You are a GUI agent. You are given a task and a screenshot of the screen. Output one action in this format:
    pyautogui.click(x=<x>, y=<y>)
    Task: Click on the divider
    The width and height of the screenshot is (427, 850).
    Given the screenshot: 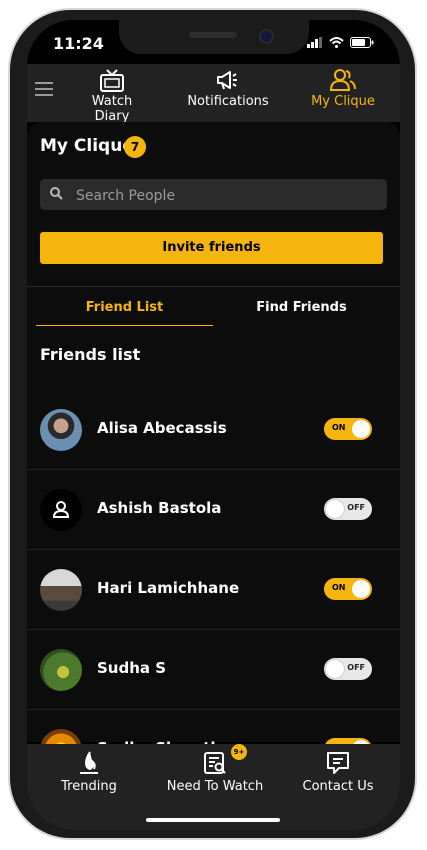 What is the action you would take?
    pyautogui.click(x=213, y=286)
    